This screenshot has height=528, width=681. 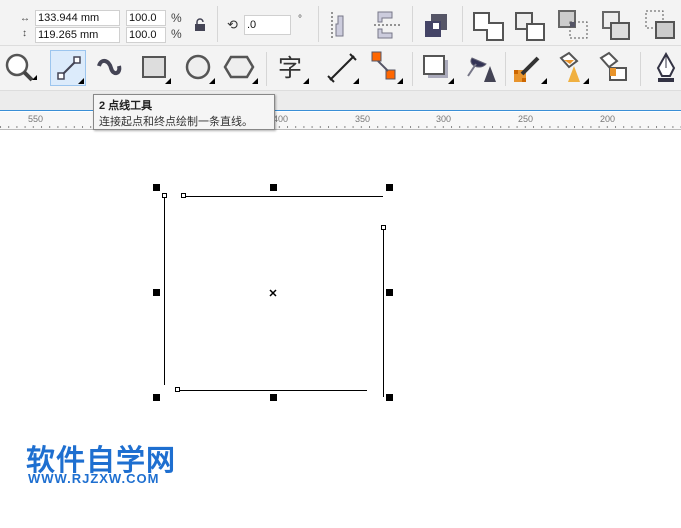 I want to click on pen-tool, so click(x=664, y=68).